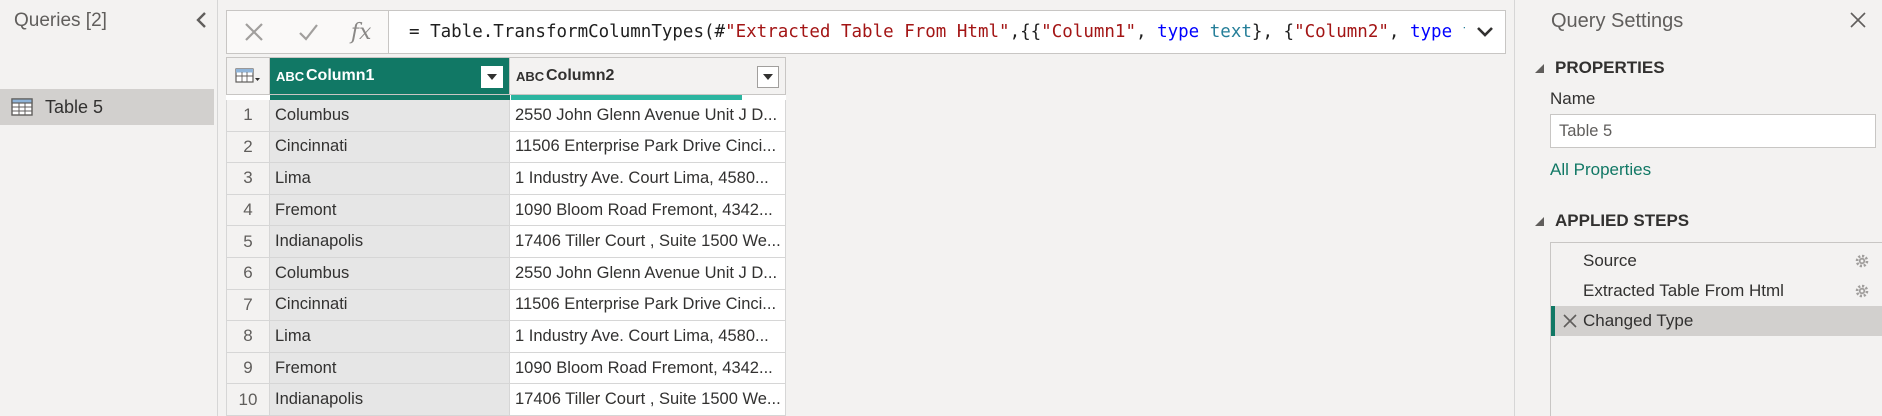  What do you see at coordinates (340, 75) in the screenshot?
I see `column-name: Column1` at bounding box center [340, 75].